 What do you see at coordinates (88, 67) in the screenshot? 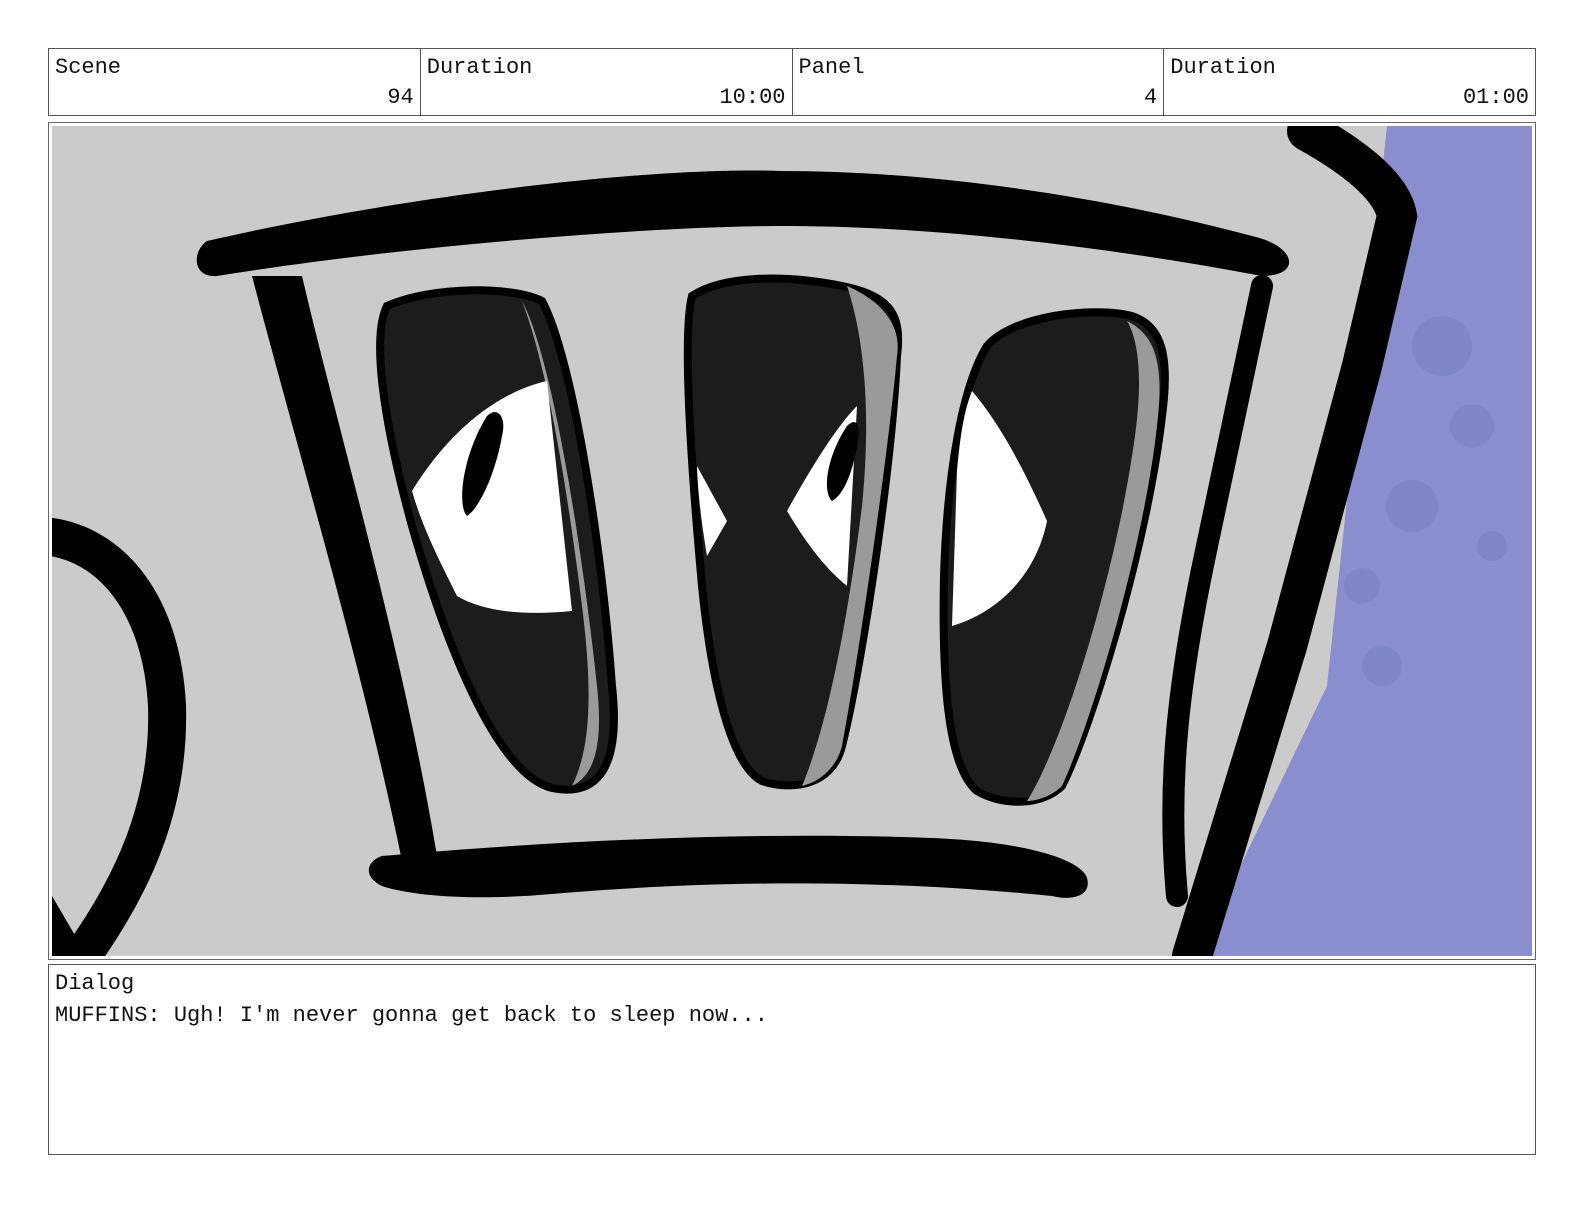
I see `scene-label: Scene` at bounding box center [88, 67].